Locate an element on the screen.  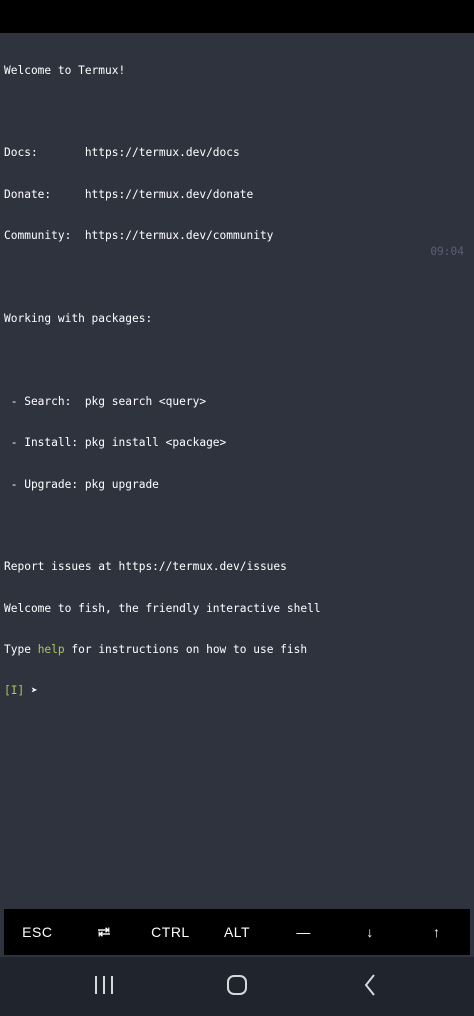
home-button is located at coordinates (237, 986).